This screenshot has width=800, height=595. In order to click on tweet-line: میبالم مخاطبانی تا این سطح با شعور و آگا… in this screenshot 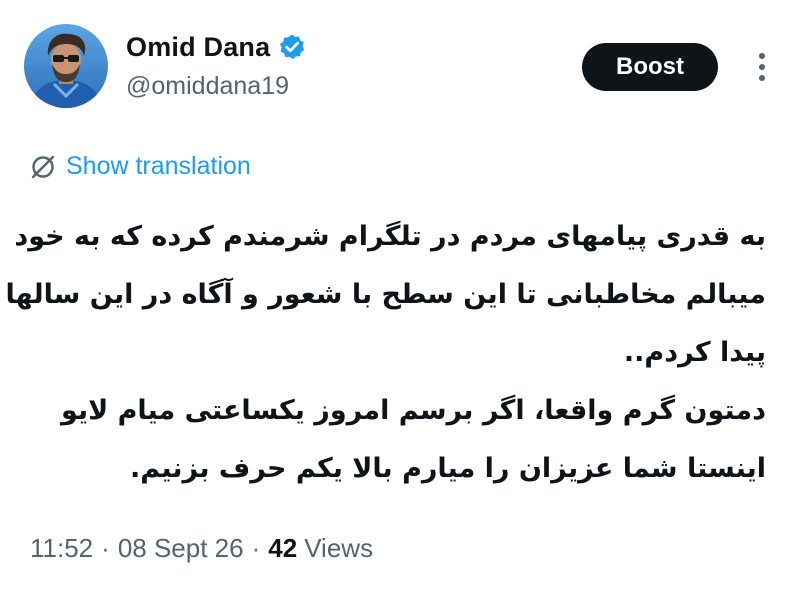, I will do `click(385, 294)`.